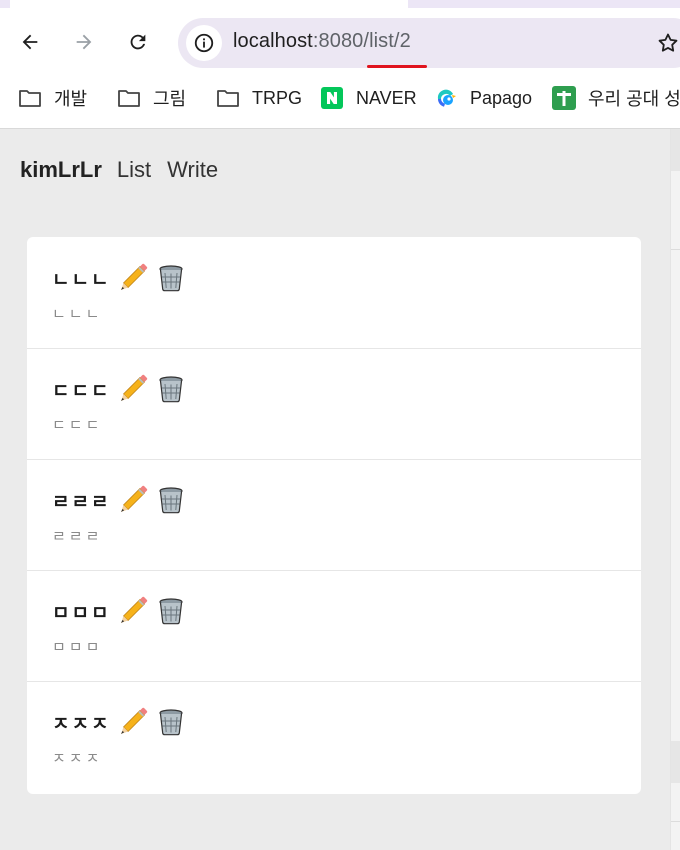  What do you see at coordinates (77, 758) in the screenshot?
I see `list-item-content: ㅈㅈㅈ` at bounding box center [77, 758].